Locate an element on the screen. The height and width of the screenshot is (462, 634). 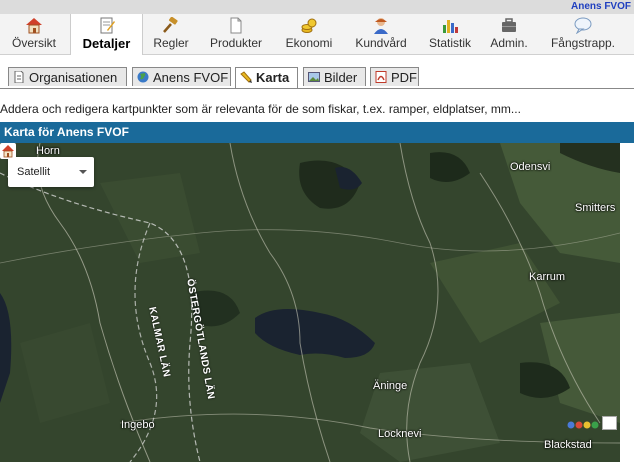
nav-regler: Regler is located at coordinates (171, 34).